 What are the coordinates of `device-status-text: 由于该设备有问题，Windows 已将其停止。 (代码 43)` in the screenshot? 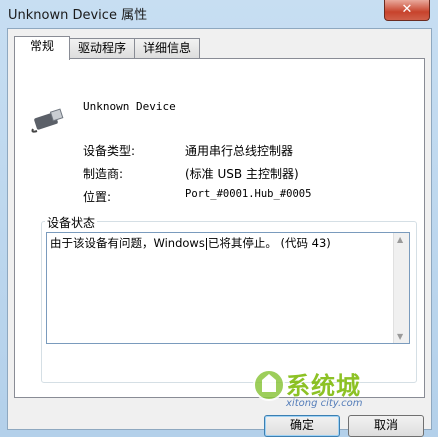 It's located at (190, 243).